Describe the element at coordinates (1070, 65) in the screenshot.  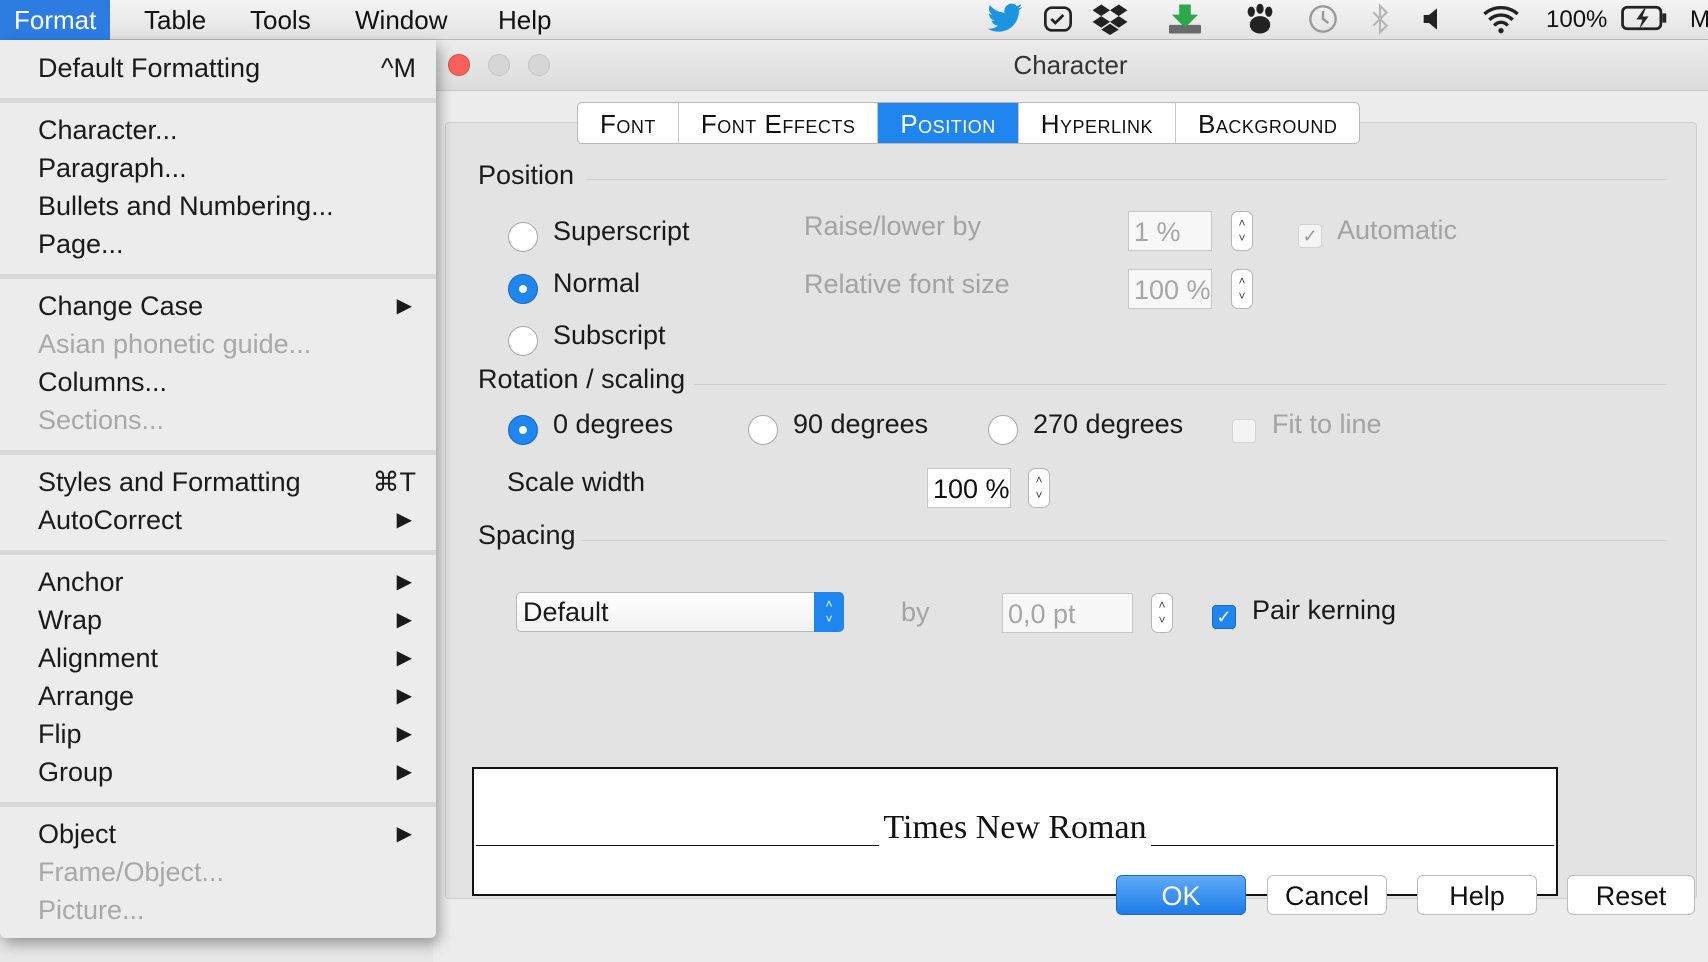
I see `dialog-titlebar: Character` at that location.